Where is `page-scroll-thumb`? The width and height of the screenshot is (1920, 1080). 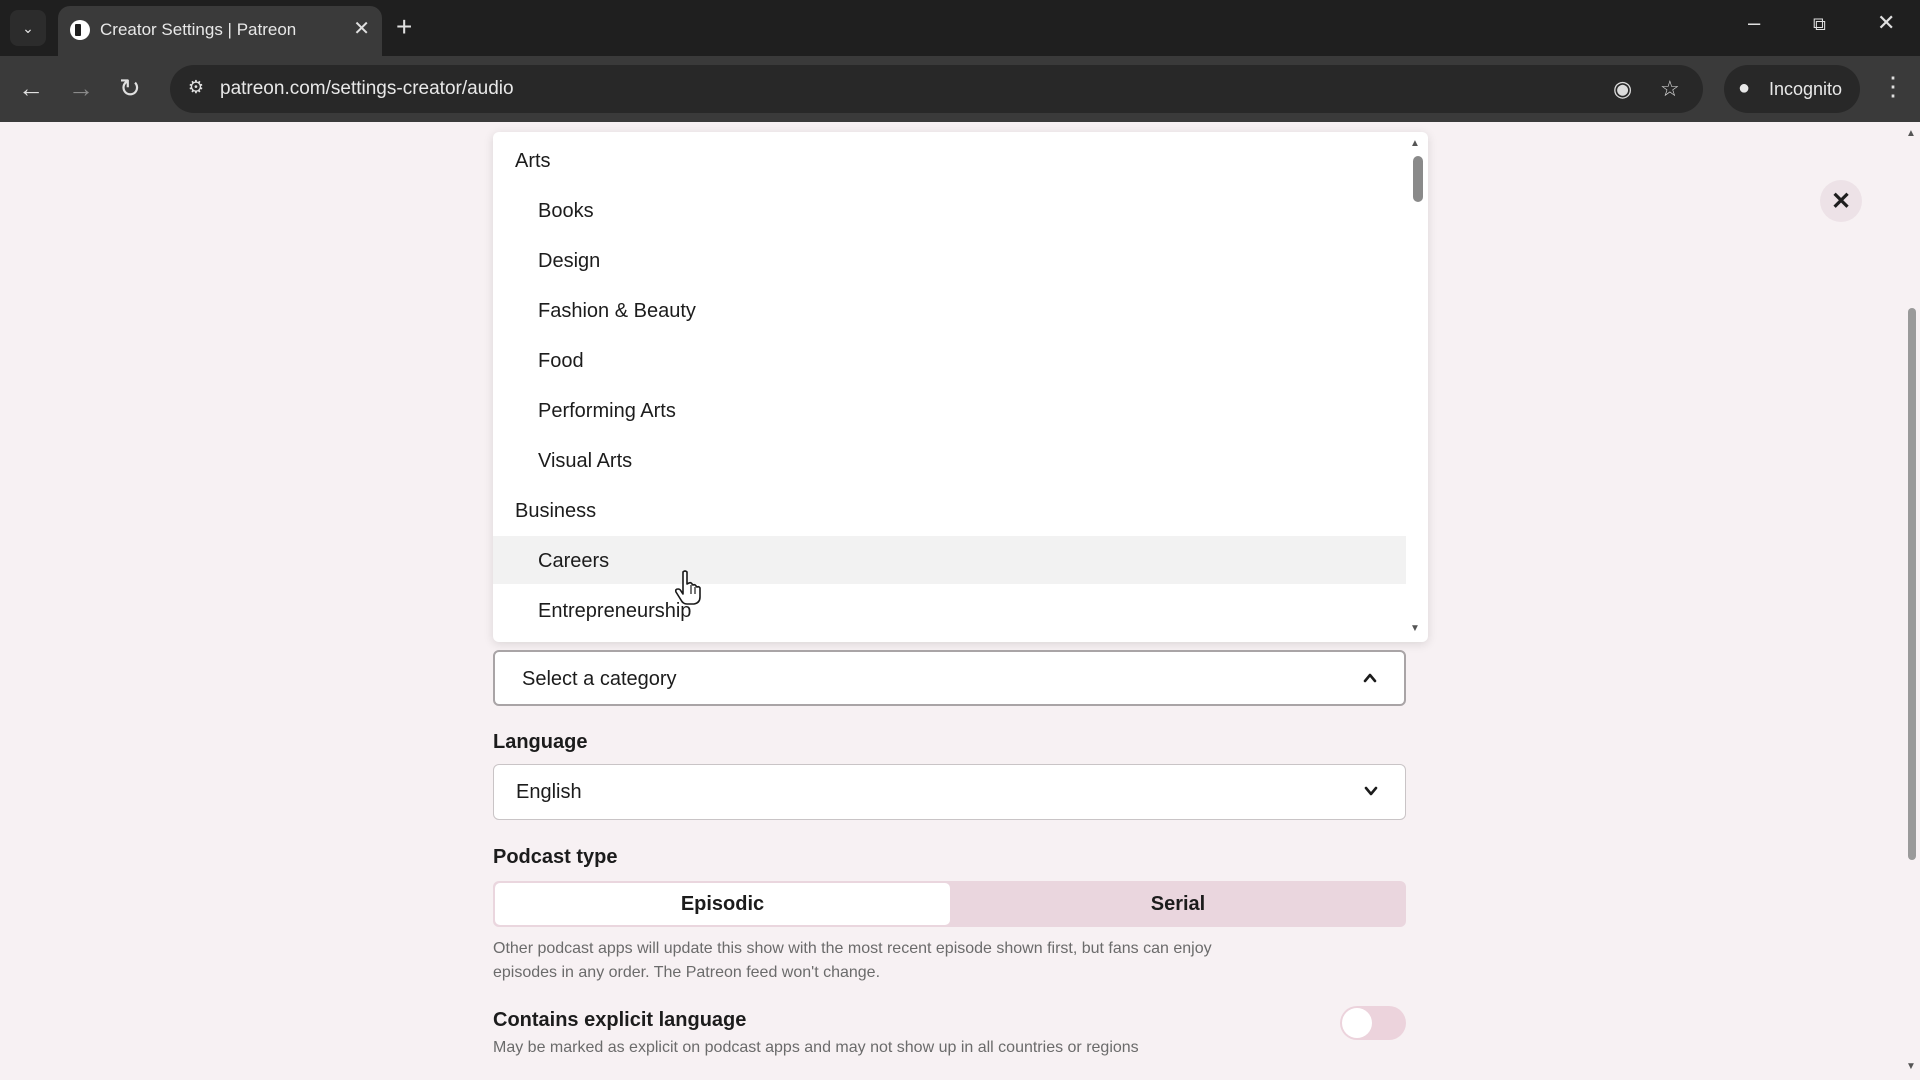 page-scroll-thumb is located at coordinates (1912, 584).